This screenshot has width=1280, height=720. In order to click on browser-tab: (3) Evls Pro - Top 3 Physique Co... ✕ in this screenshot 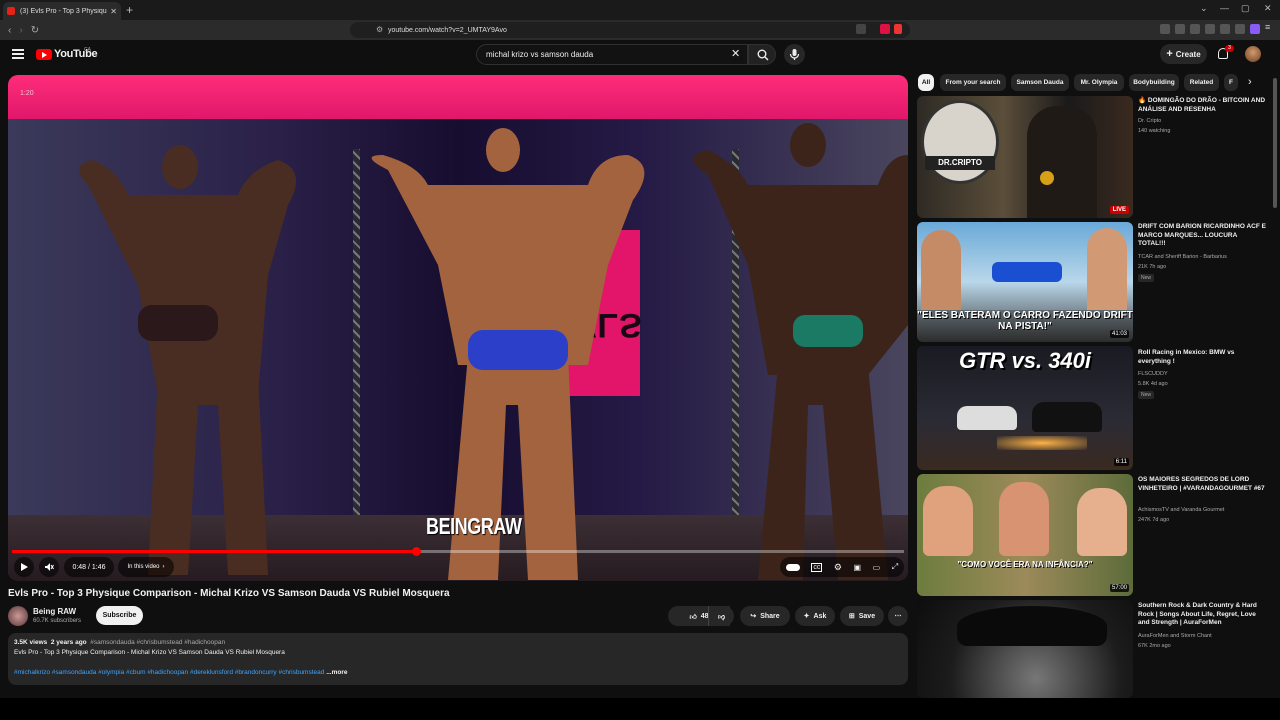, I will do `click(62, 11)`.